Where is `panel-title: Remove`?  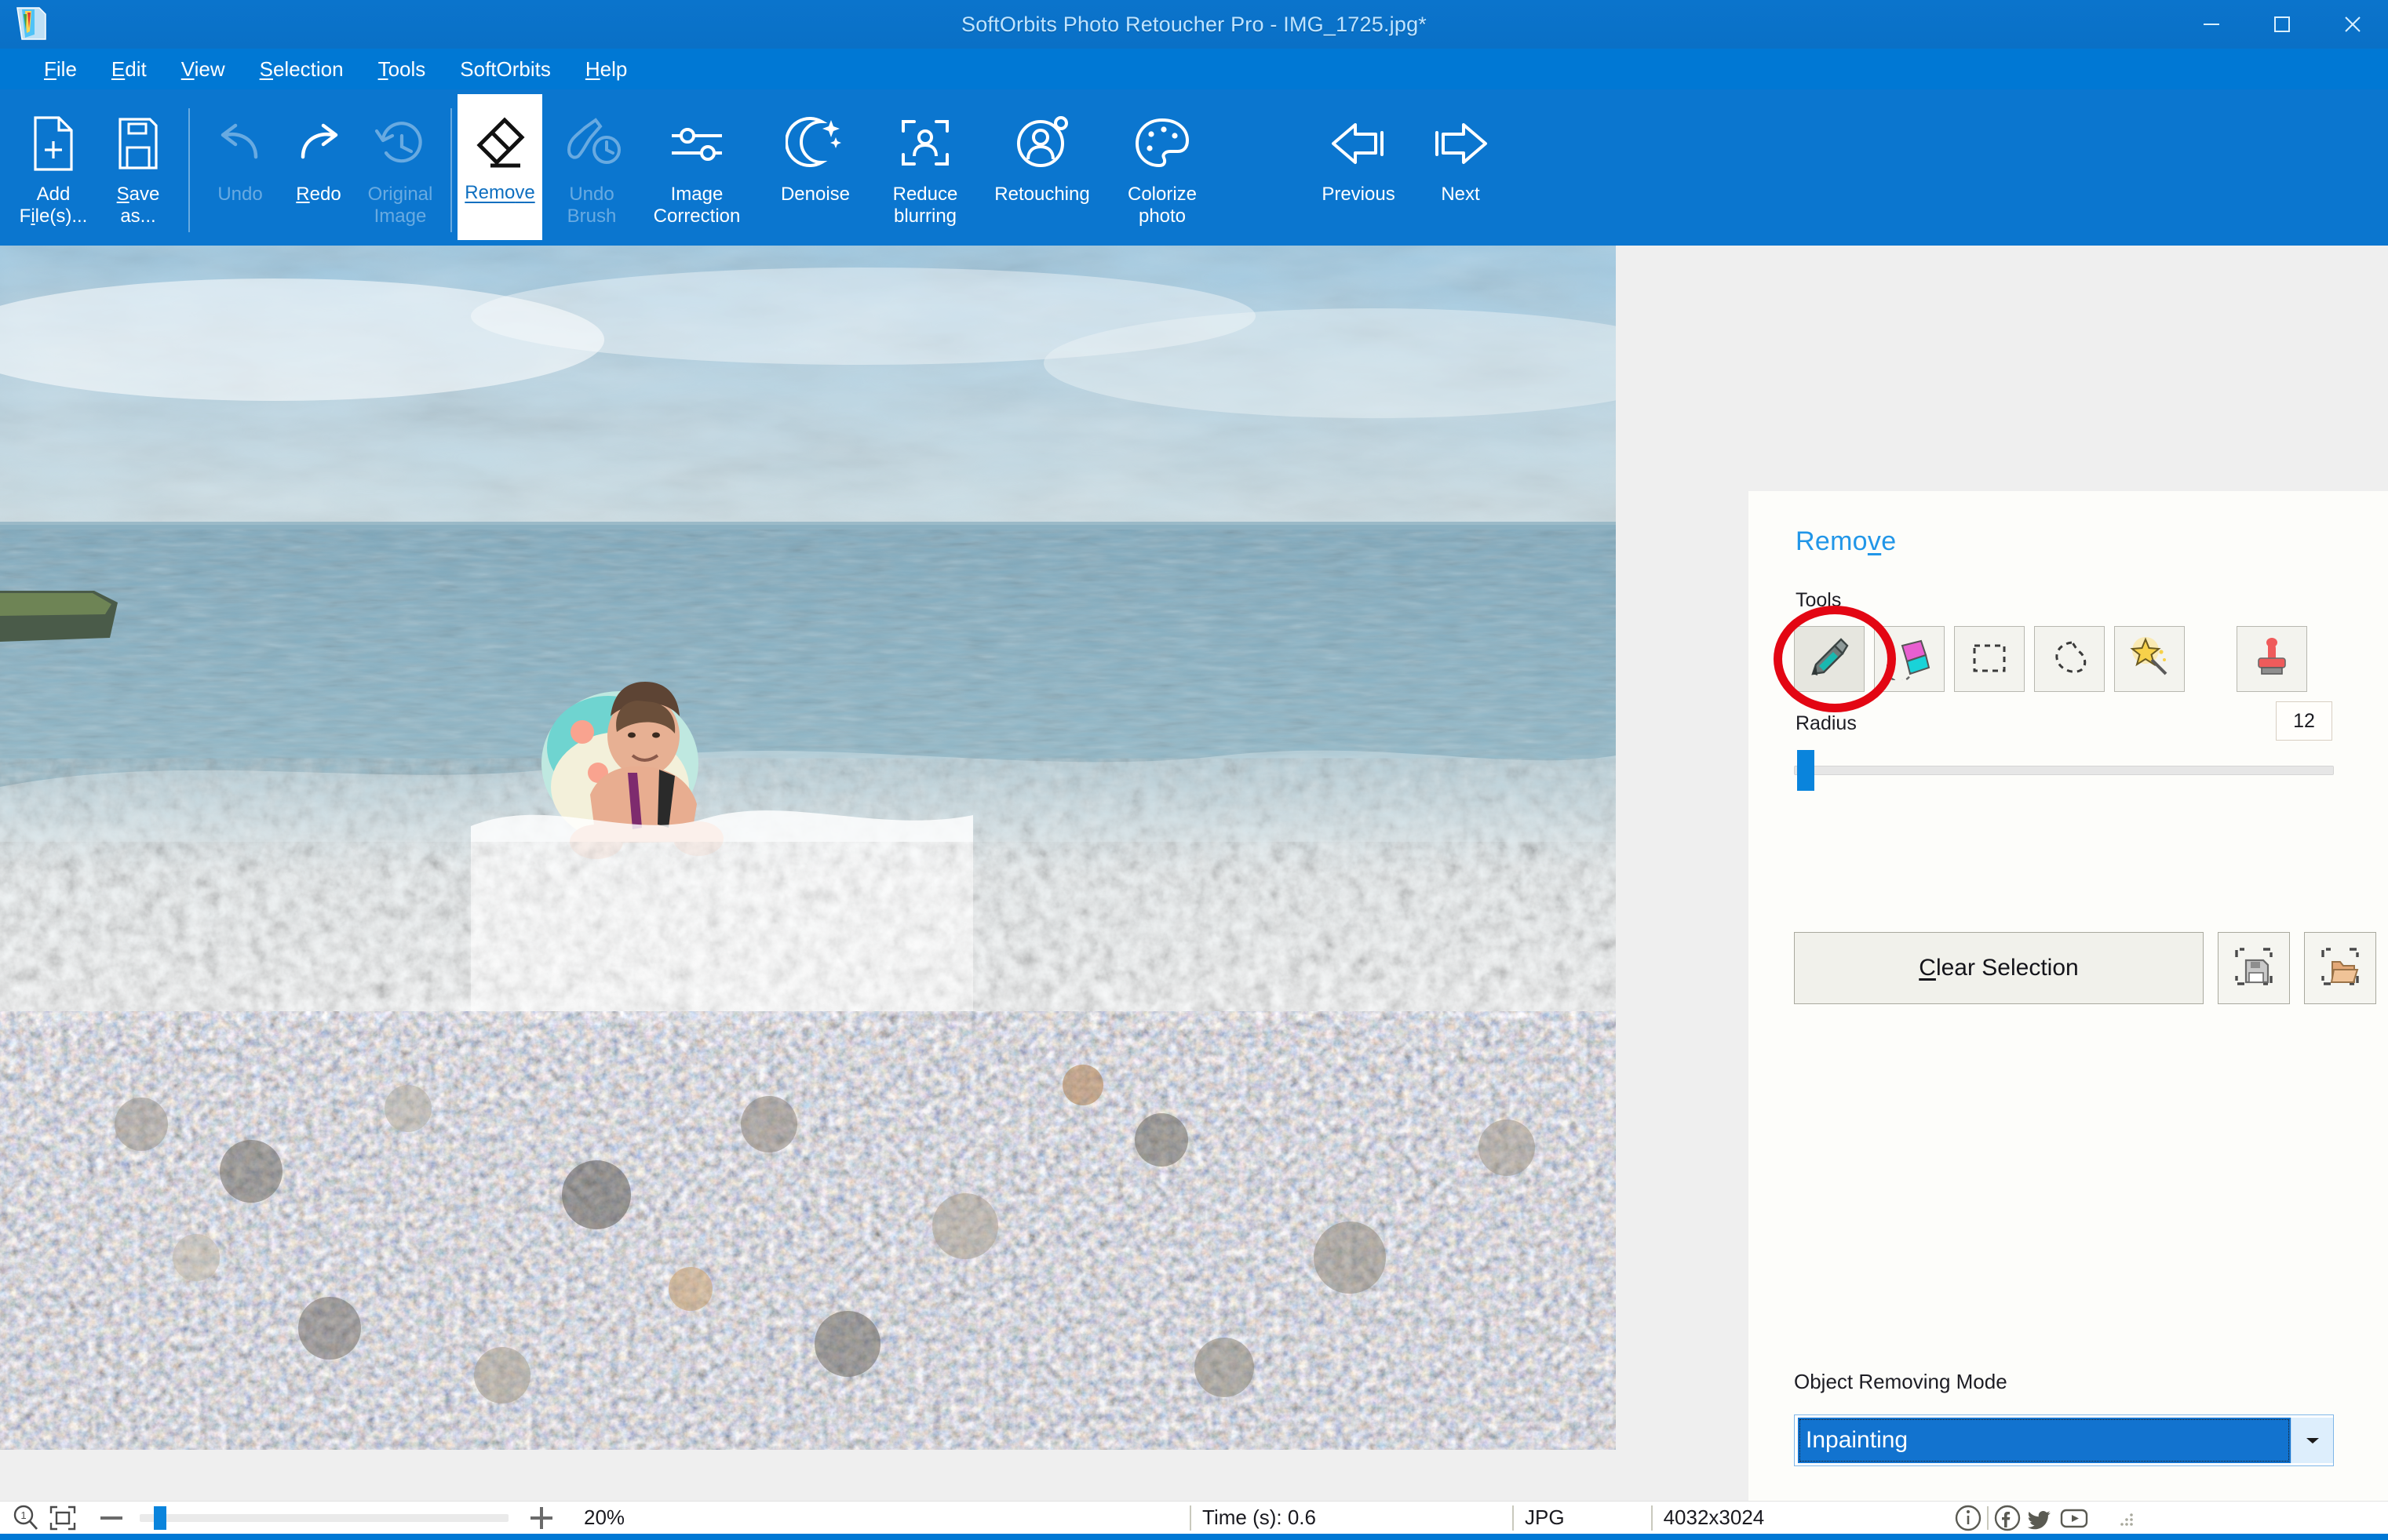
panel-title: Remove is located at coordinates (1847, 541).